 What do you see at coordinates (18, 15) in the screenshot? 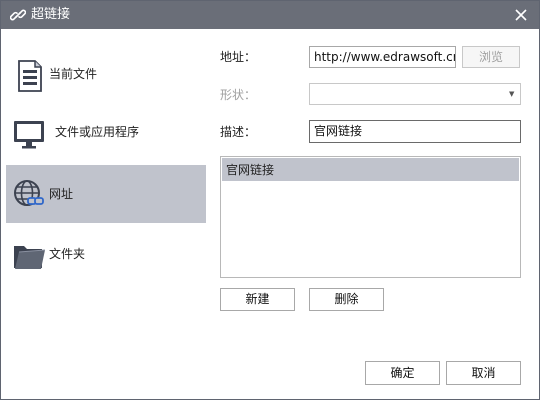
I see `link-icon` at bounding box center [18, 15].